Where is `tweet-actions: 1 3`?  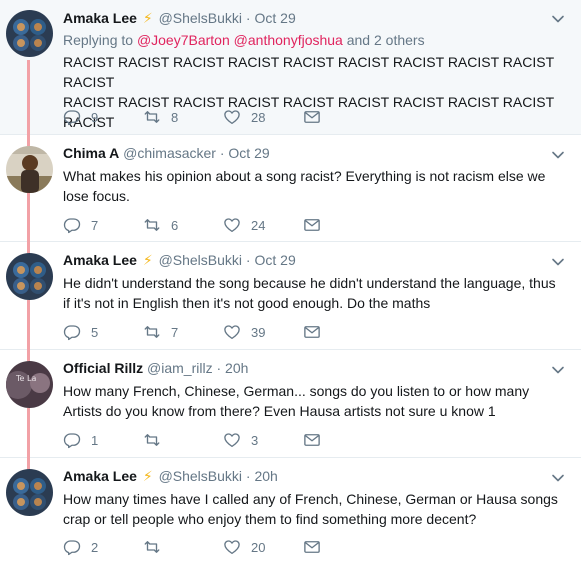
tweet-actions: 1 3 is located at coordinates (223, 440).